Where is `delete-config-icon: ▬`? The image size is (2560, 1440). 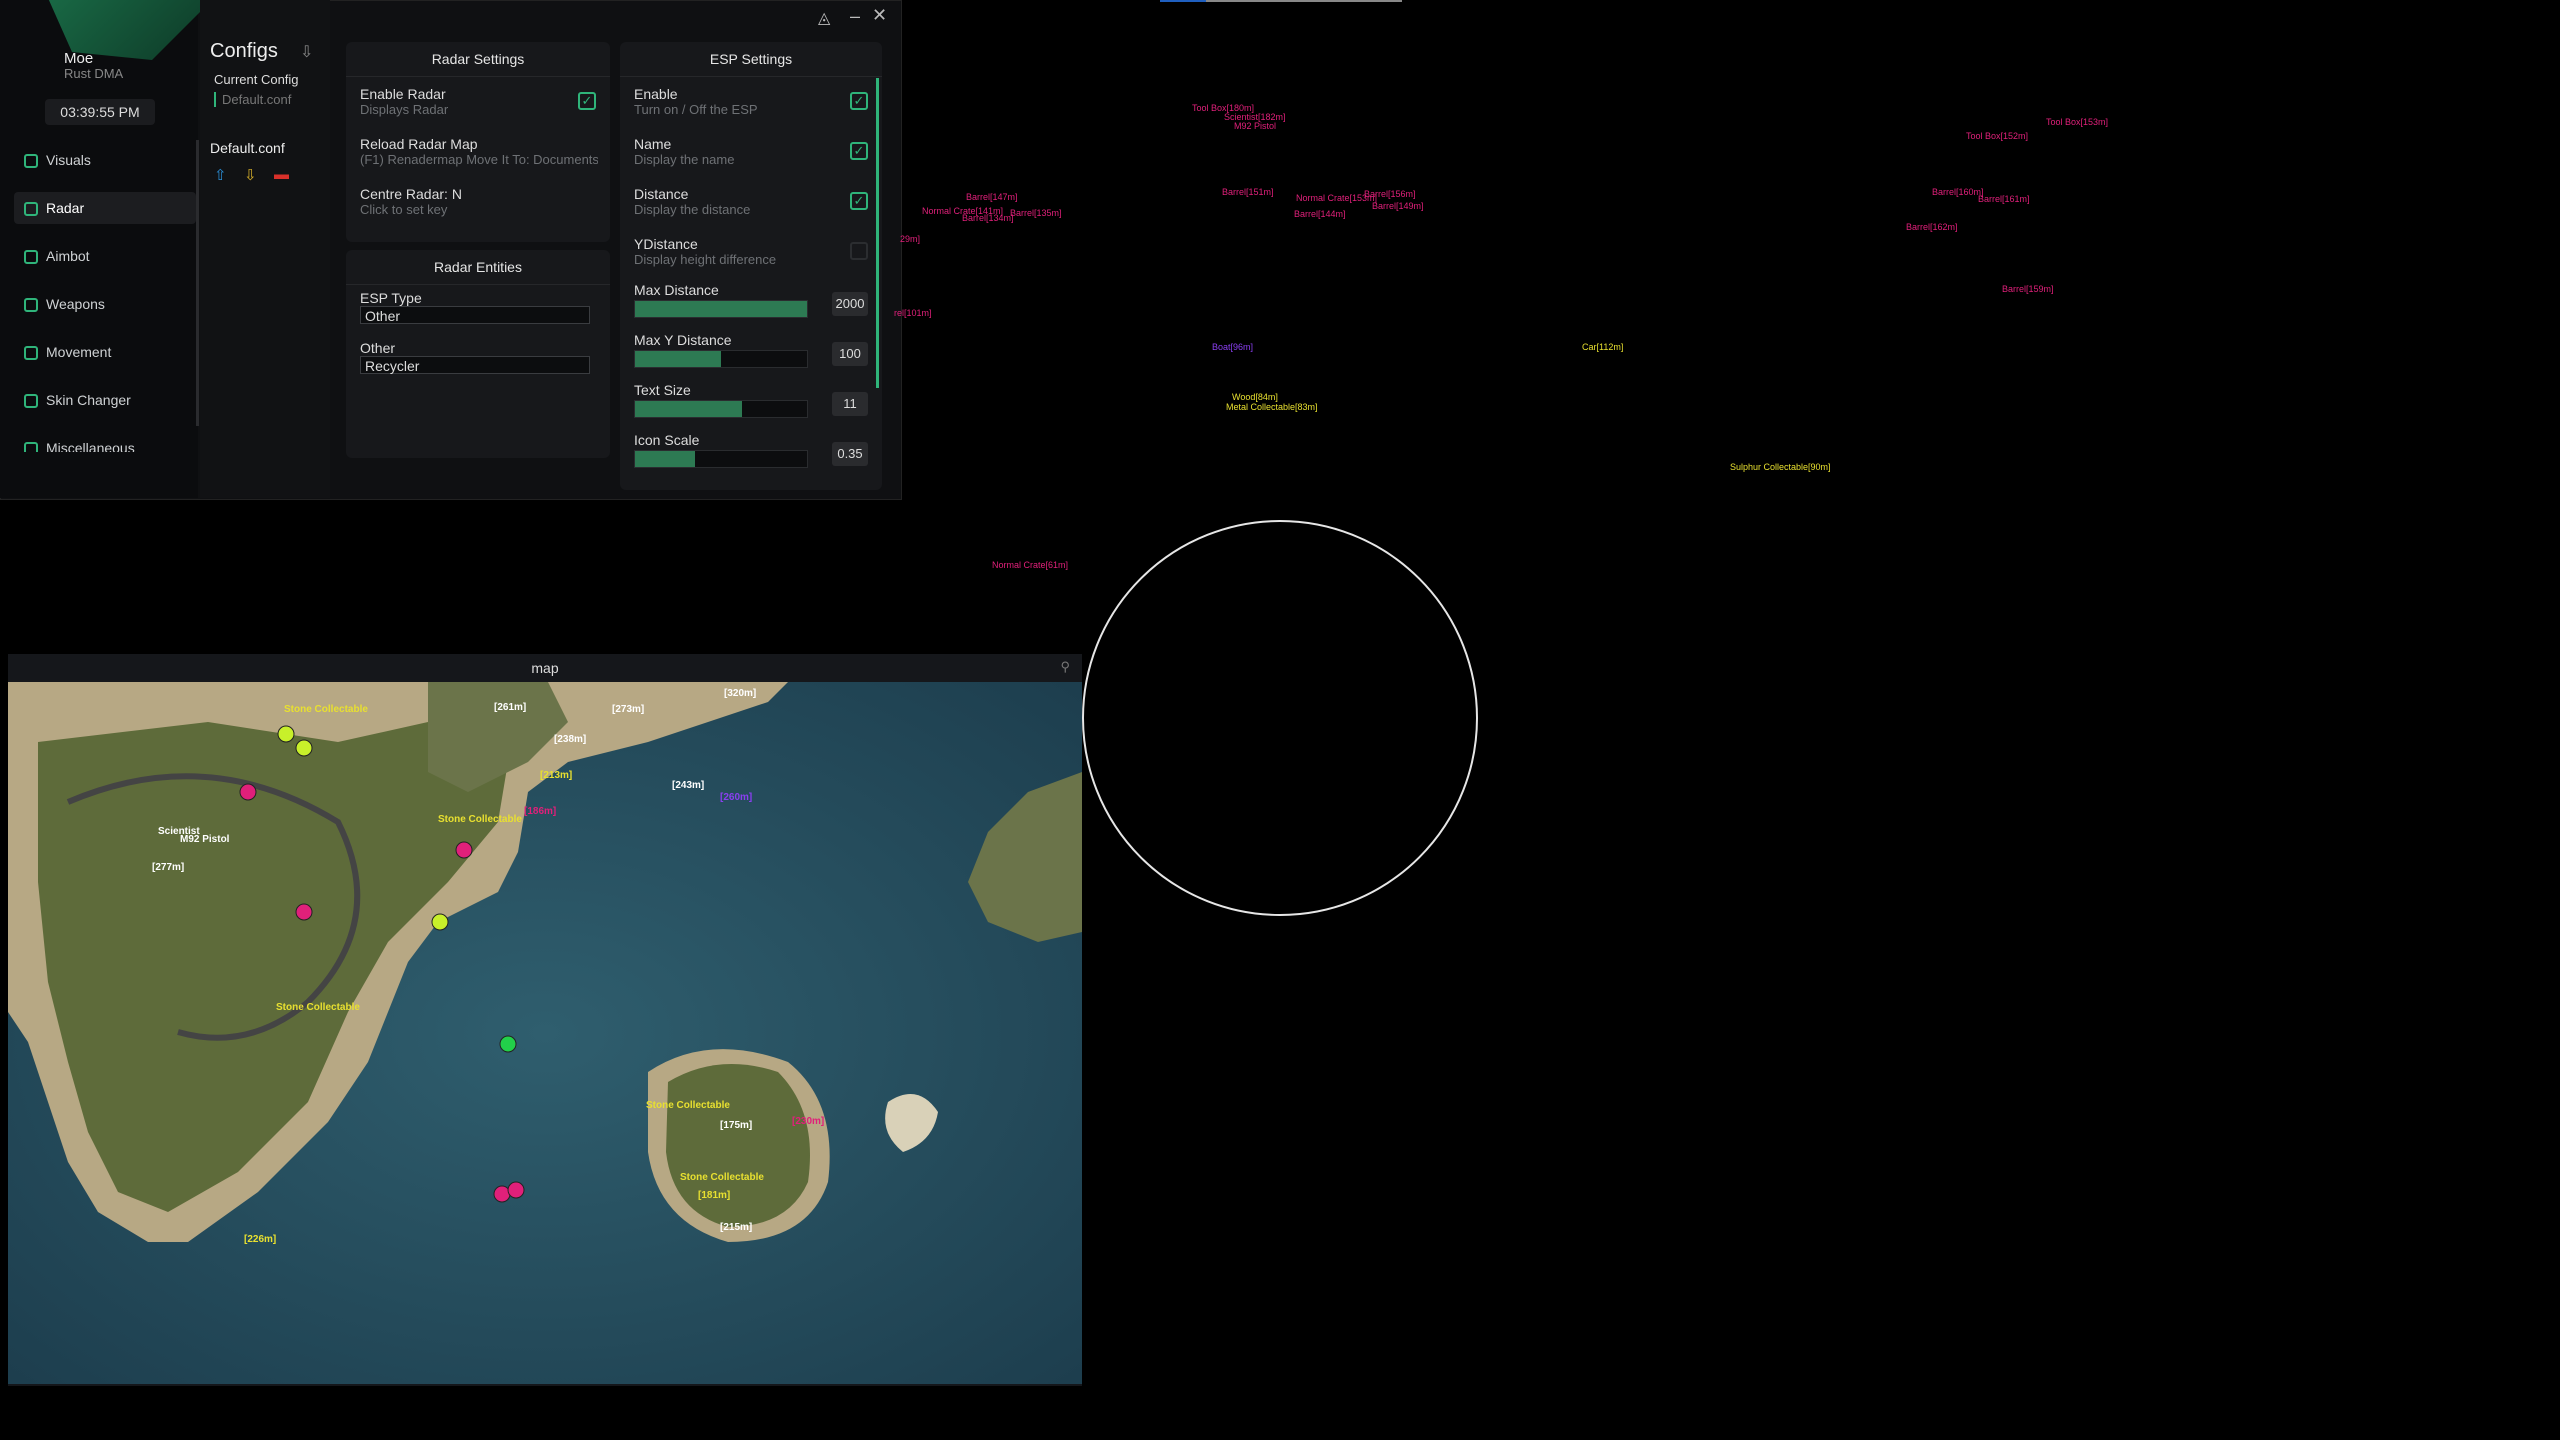 delete-config-icon: ▬ is located at coordinates (281, 174).